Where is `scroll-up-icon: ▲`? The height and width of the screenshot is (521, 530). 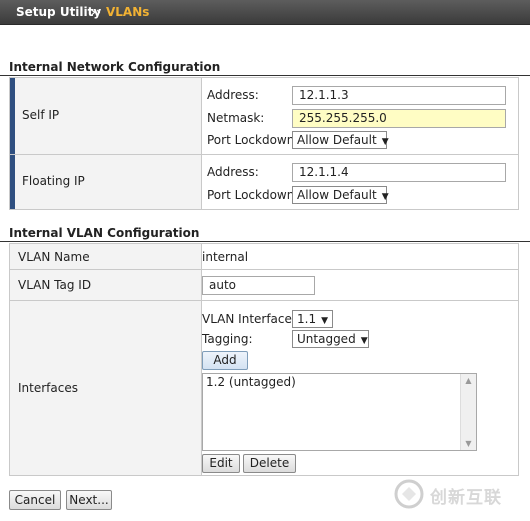 scroll-up-icon: ▲ is located at coordinates (468, 380).